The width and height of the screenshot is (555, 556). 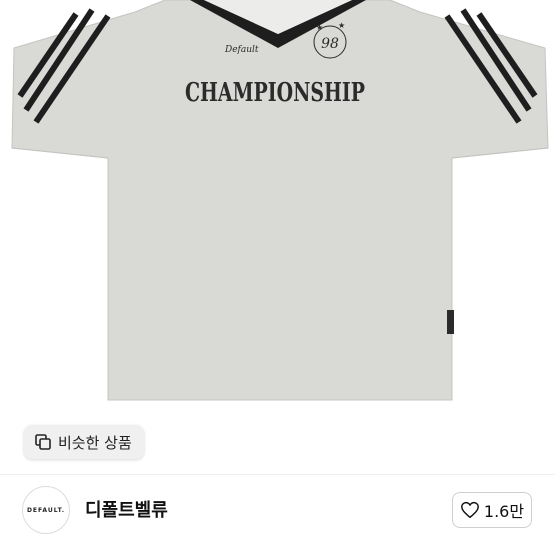 I want to click on like-count: 1.6만, so click(x=504, y=511).